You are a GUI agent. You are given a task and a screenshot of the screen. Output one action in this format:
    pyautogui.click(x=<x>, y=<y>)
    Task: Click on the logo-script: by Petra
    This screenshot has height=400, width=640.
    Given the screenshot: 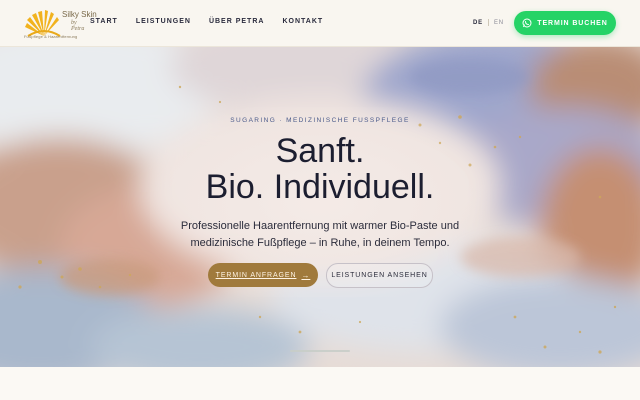 What is the action you would take?
    pyautogui.click(x=78, y=26)
    